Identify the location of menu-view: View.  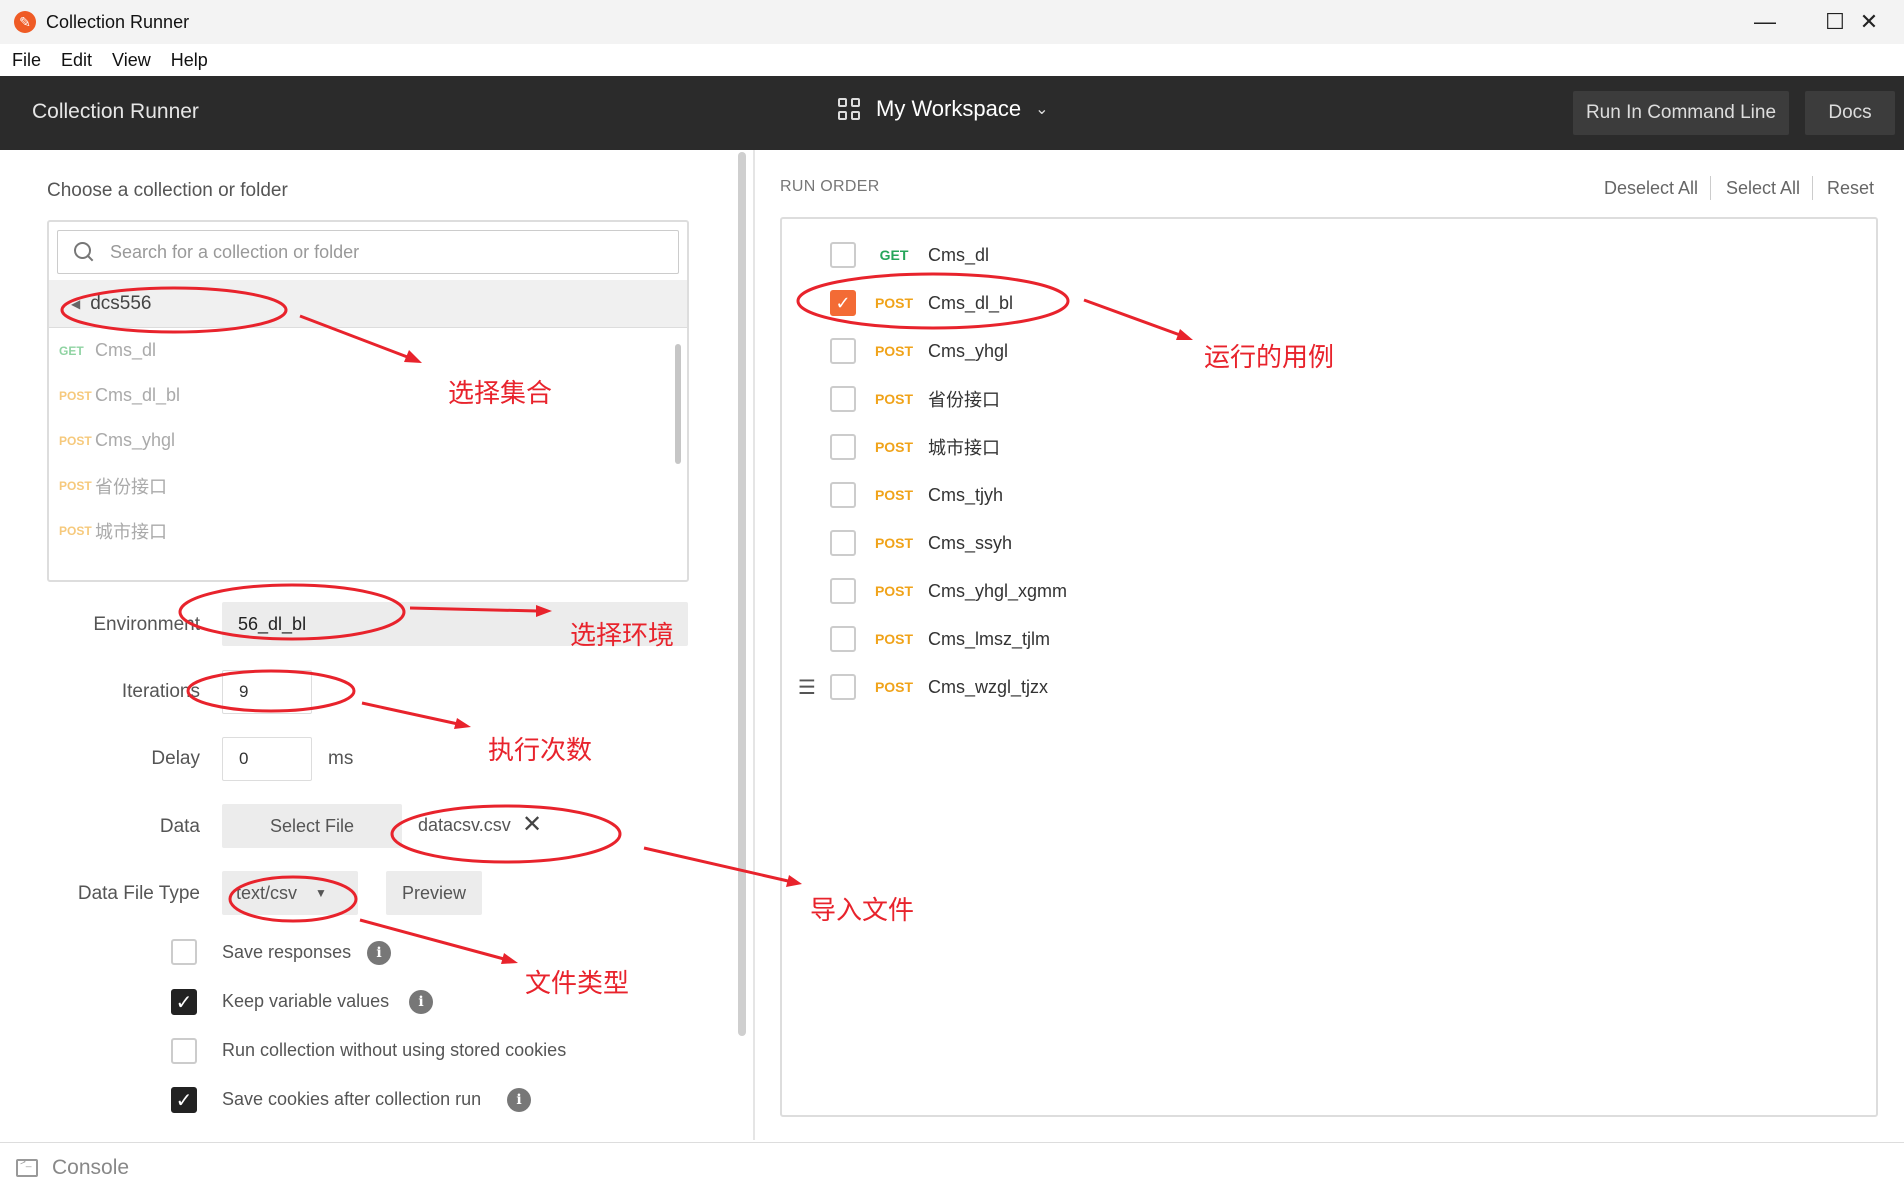
(131, 60).